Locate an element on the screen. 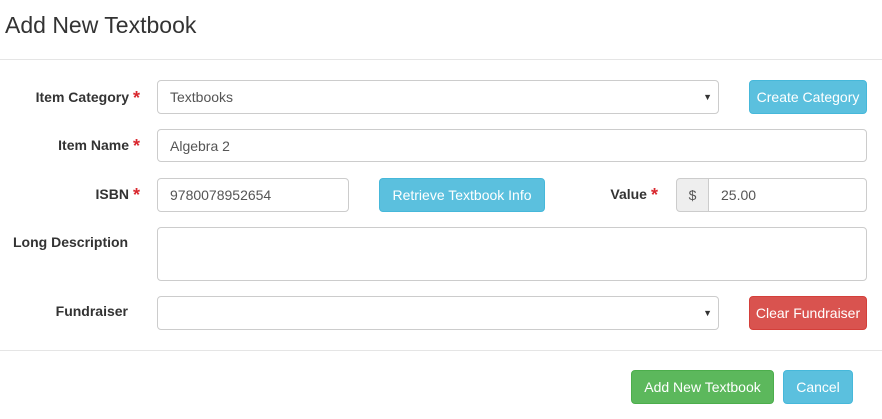 Image resolution: width=882 pixels, height=419 pixels. isbn-label-group: ISBN * is located at coordinates (117, 194).